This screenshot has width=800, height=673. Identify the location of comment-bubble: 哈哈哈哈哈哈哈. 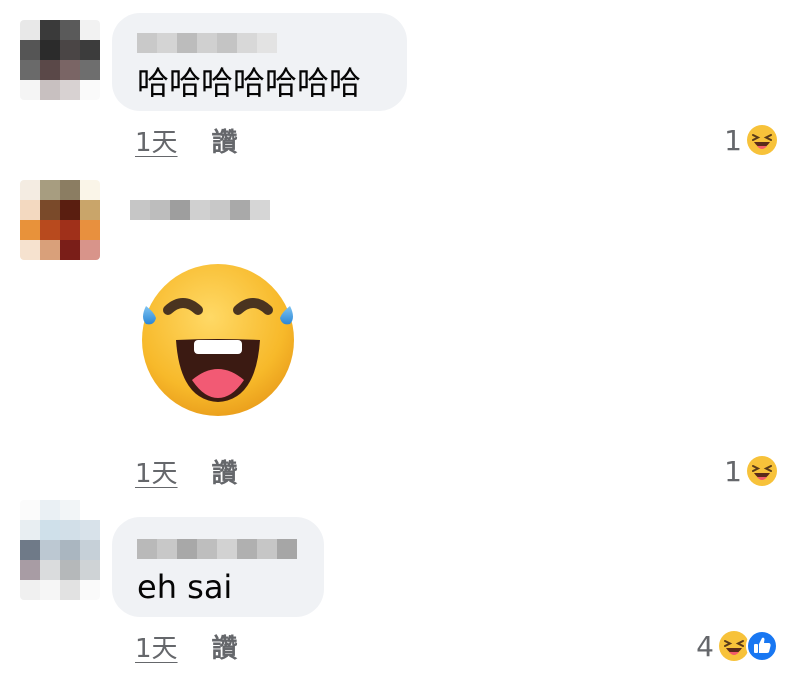
(259, 62).